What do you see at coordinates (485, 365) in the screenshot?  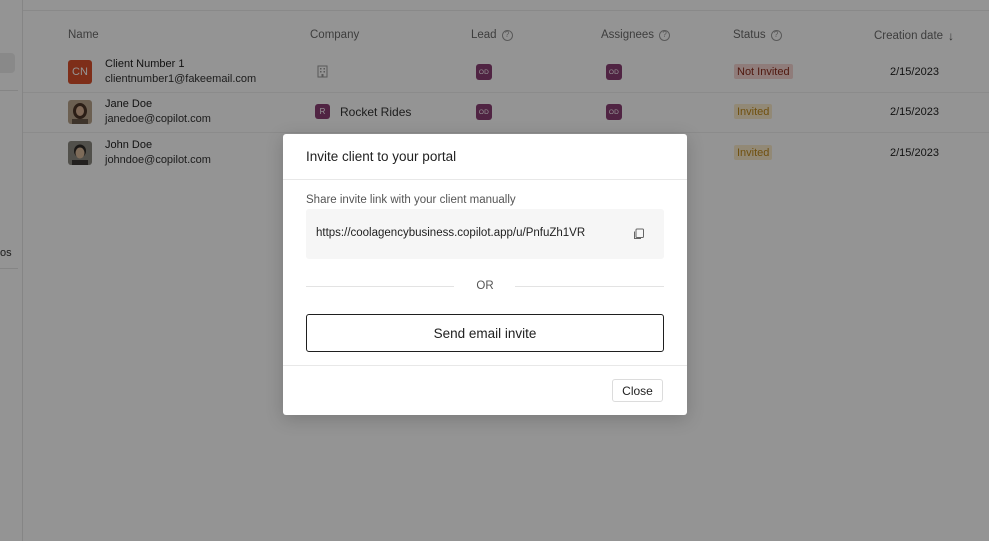 I see `modal-footer-divider` at bounding box center [485, 365].